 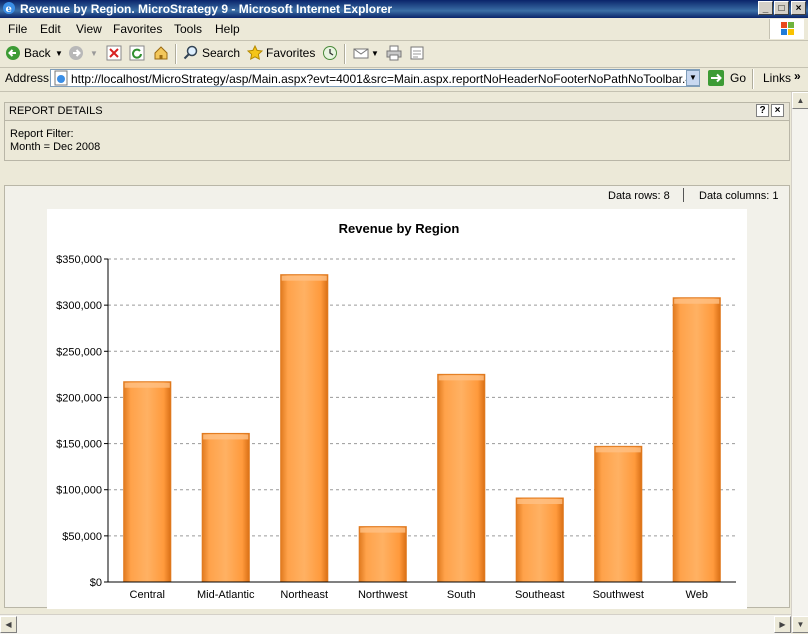 What do you see at coordinates (147, 482) in the screenshot?
I see `bar-central` at bounding box center [147, 482].